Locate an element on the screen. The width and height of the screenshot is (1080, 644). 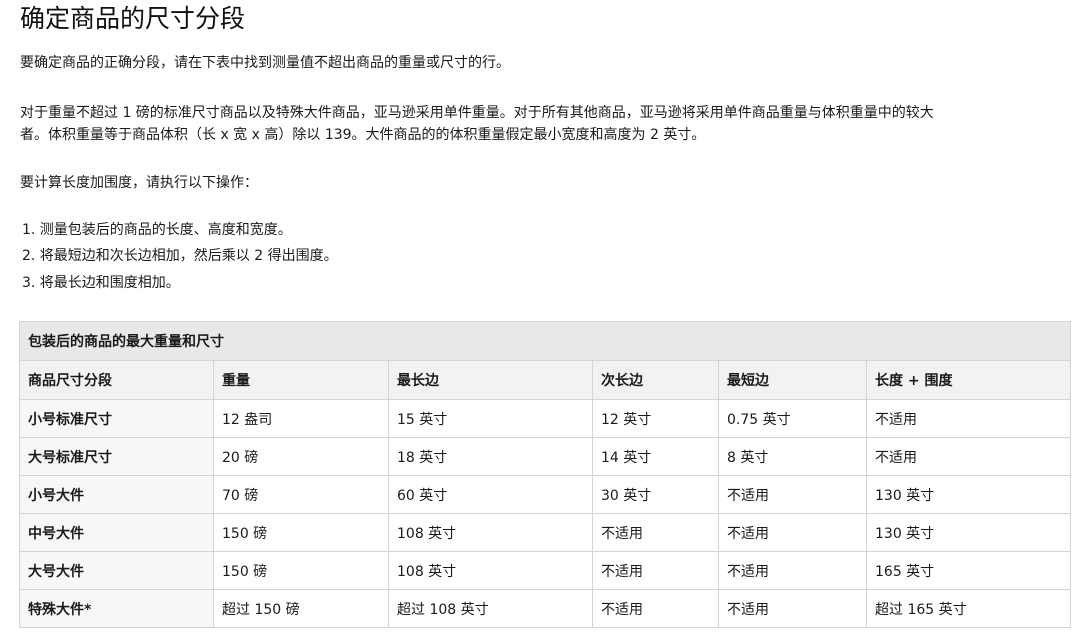
table-row: 小号标准尺寸 12 盎司 15 英寸 12 英寸 0.75 英寸 不适用 is located at coordinates (545, 418).